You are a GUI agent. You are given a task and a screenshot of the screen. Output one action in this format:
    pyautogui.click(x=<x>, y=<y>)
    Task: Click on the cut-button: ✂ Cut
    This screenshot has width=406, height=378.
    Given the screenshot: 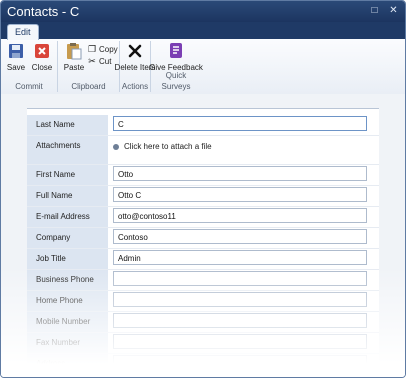 What is the action you would take?
    pyautogui.click(x=102, y=61)
    